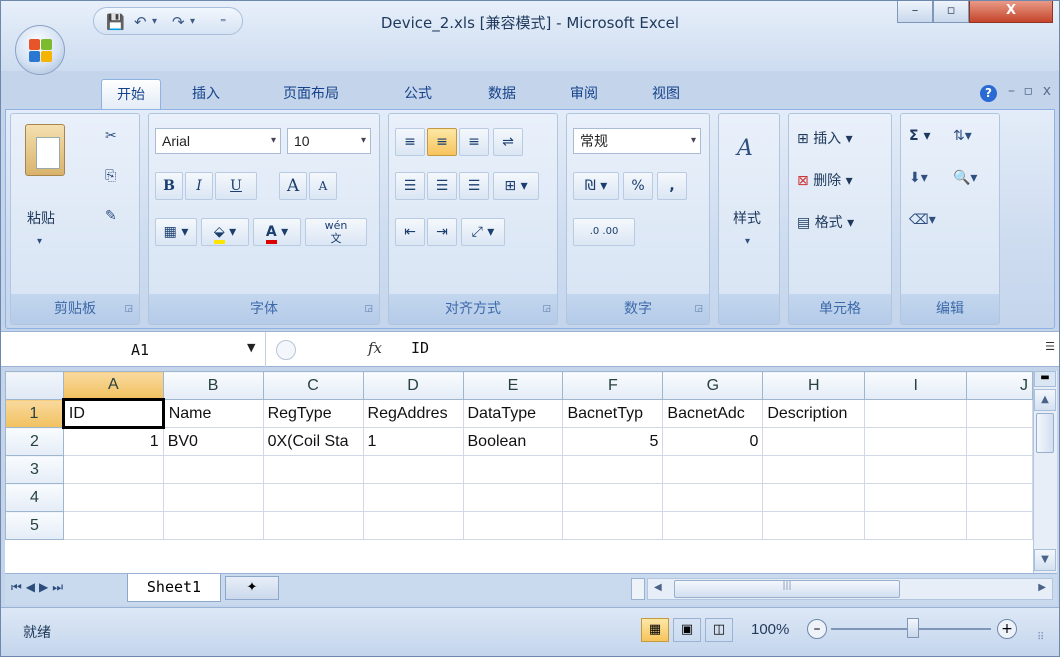  What do you see at coordinates (916, 385) in the screenshot?
I see `column-header: I` at bounding box center [916, 385].